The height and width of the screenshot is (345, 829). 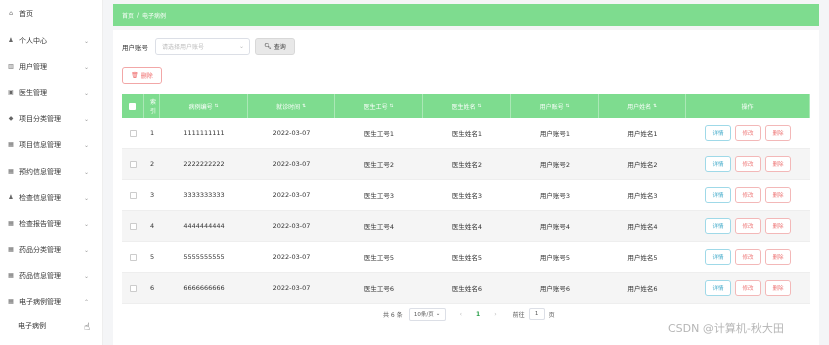 I want to click on cell-no: 5555555555, so click(x=204, y=257).